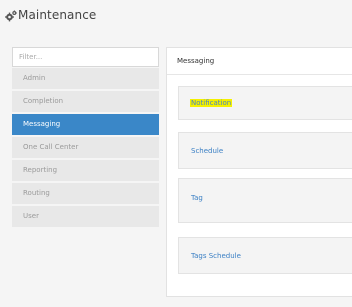  Describe the element at coordinates (85, 216) in the screenshot. I see `sidebar-item-user: User` at that location.